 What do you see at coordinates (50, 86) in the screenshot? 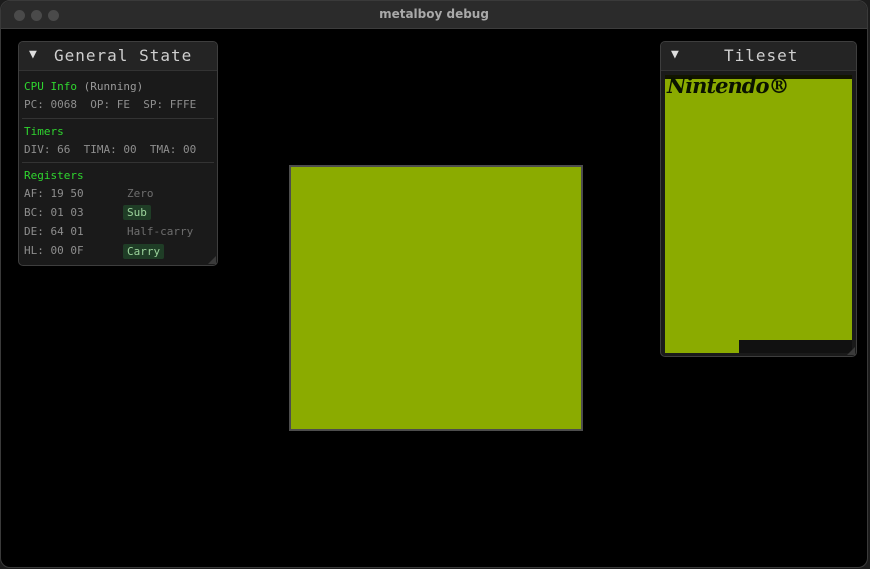
I see `cpu-info-heading: CPU Info` at bounding box center [50, 86].